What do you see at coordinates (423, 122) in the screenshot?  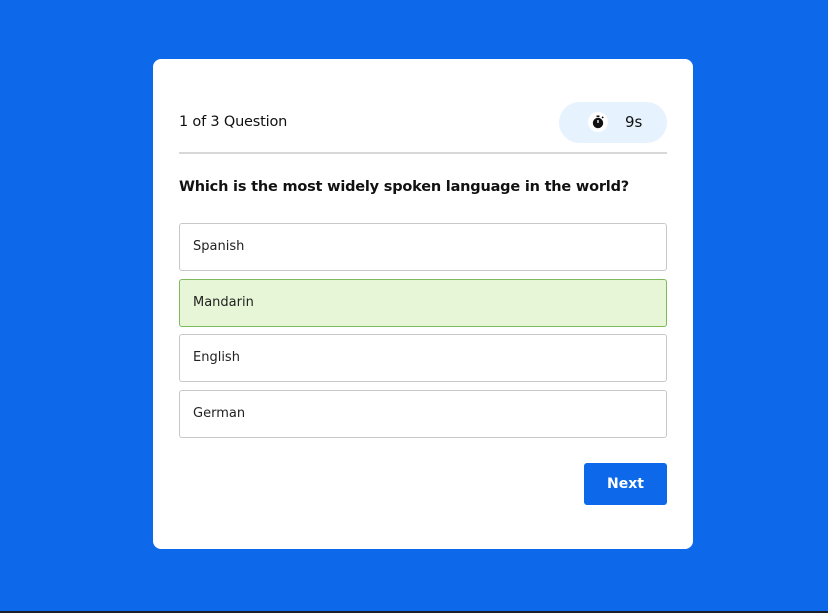 I see `quiz-header: 1 of 3 Question 9s` at bounding box center [423, 122].